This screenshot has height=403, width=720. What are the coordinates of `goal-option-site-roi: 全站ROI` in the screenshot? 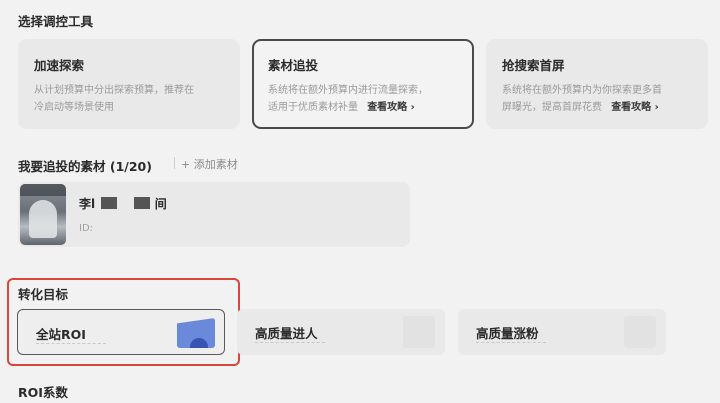 It's located at (121, 332).